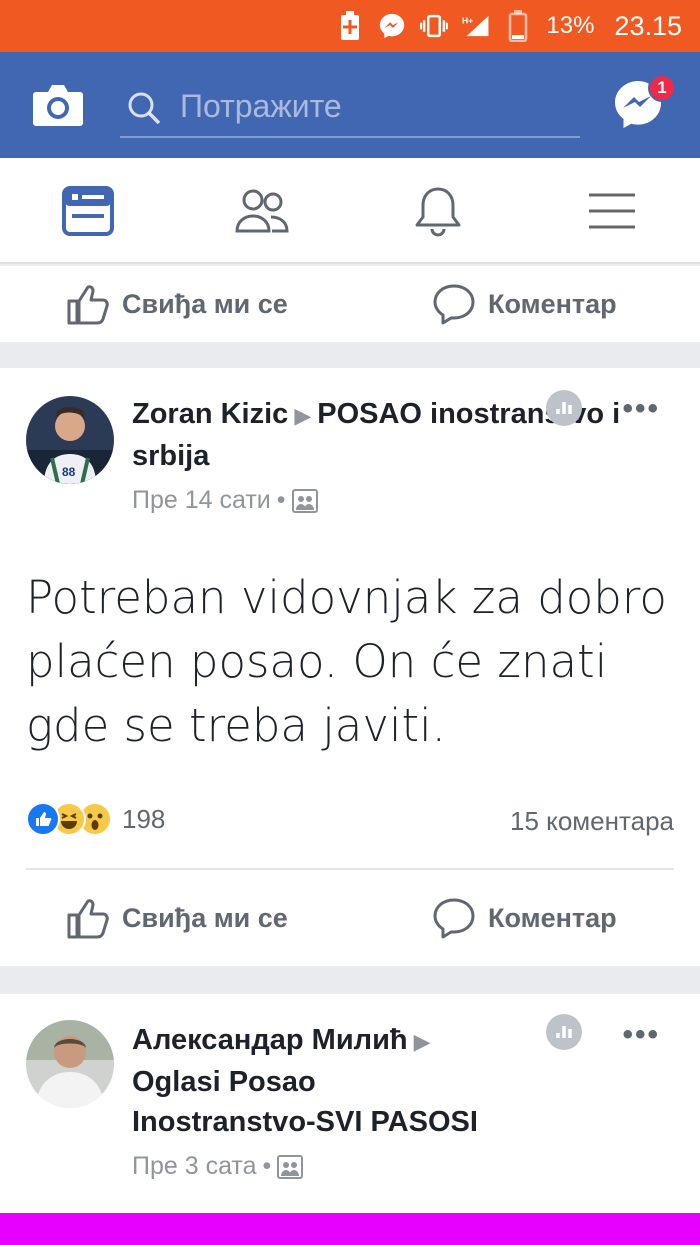 The height and width of the screenshot is (1245, 700). I want to click on previous-post-actions: Свиђа ми се Коментар, so click(350, 304).